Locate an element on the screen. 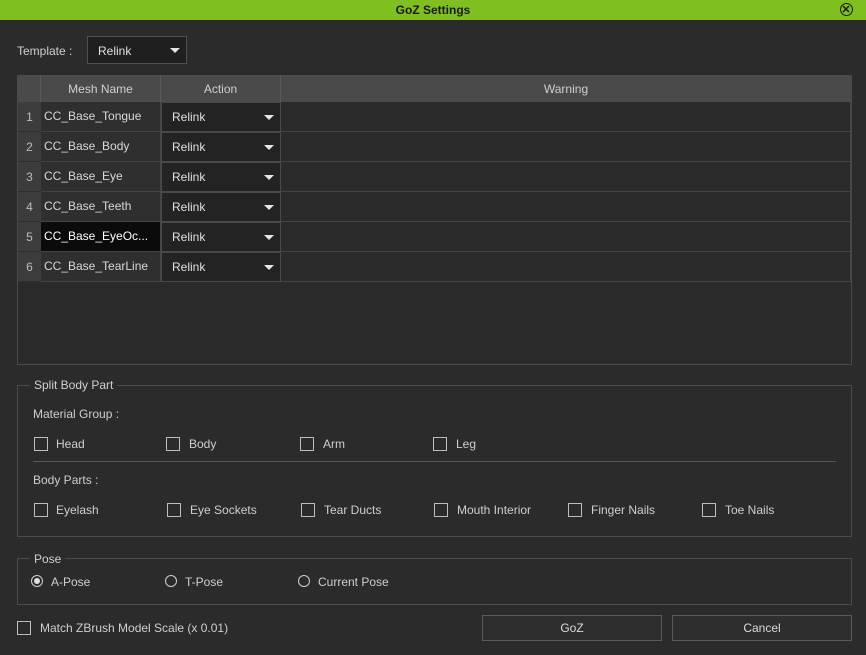  t-pose-radio is located at coordinates (171, 581).